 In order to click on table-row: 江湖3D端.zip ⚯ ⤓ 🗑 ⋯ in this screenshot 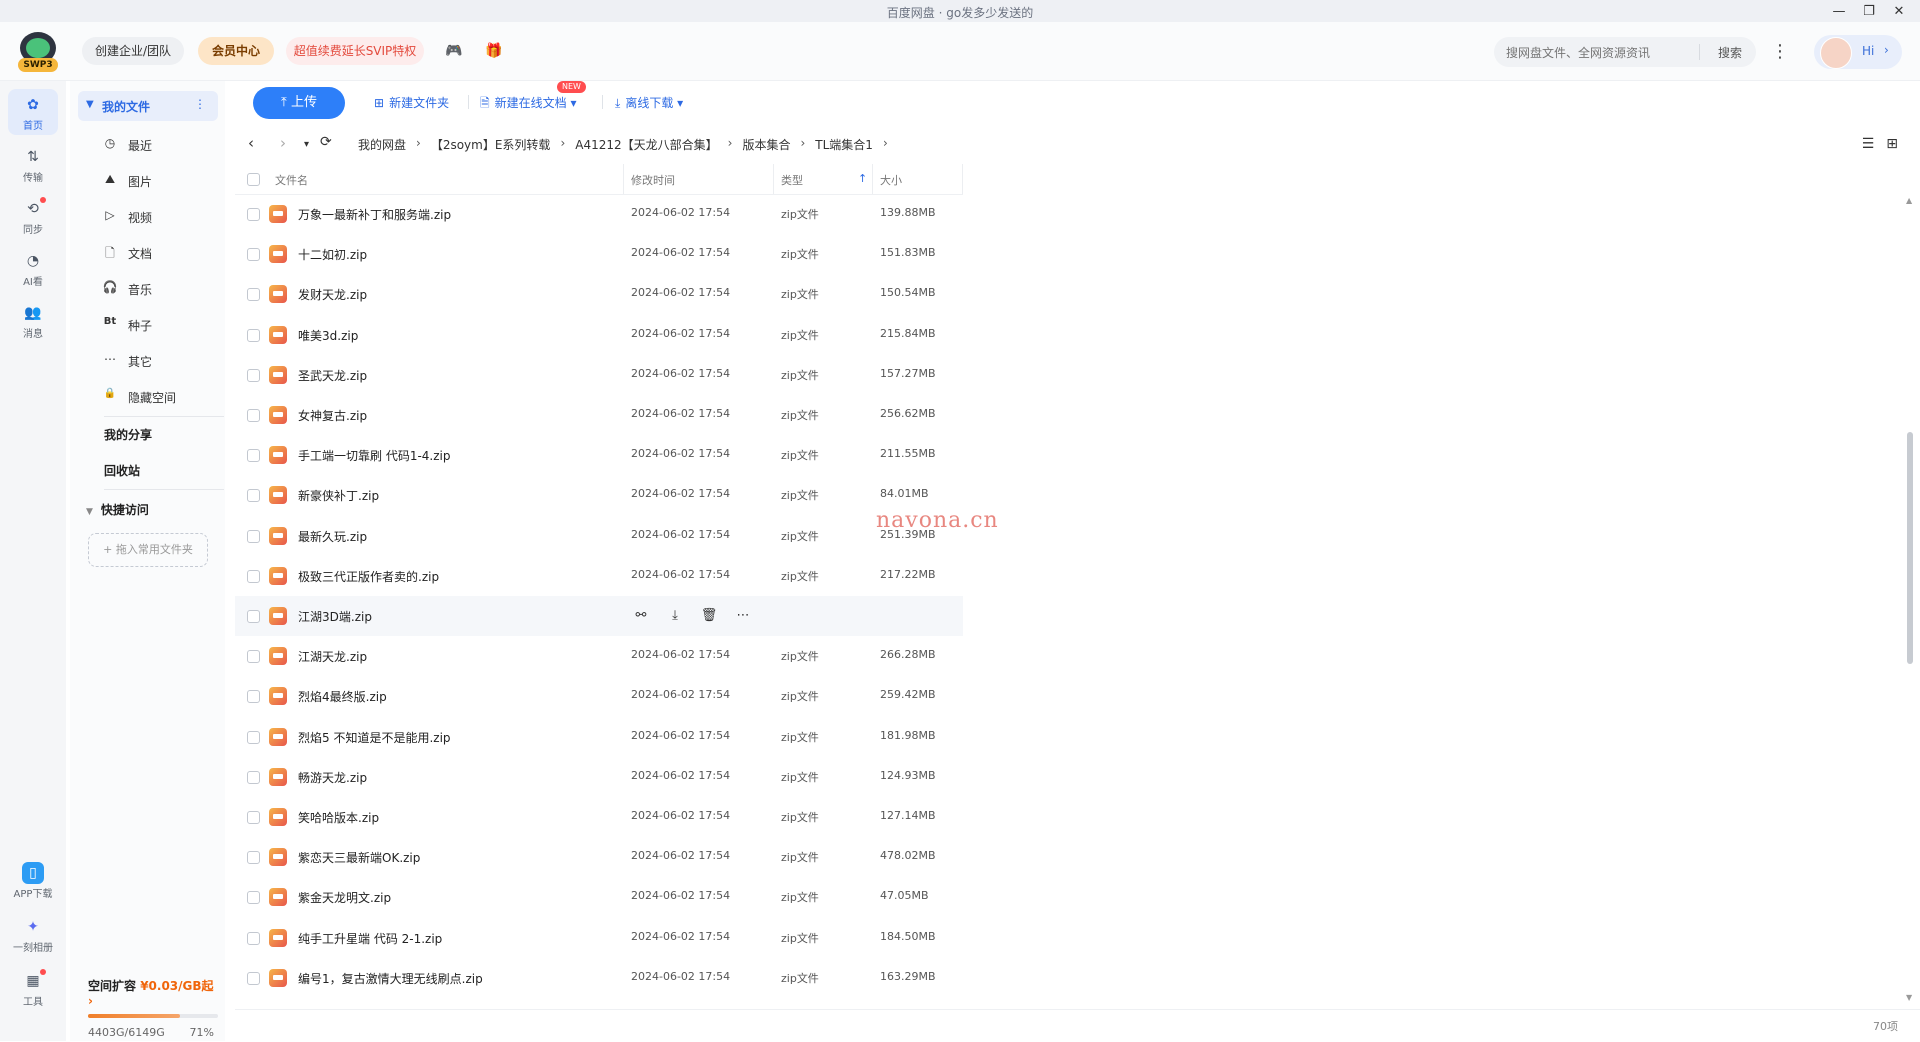, I will do `click(599, 616)`.